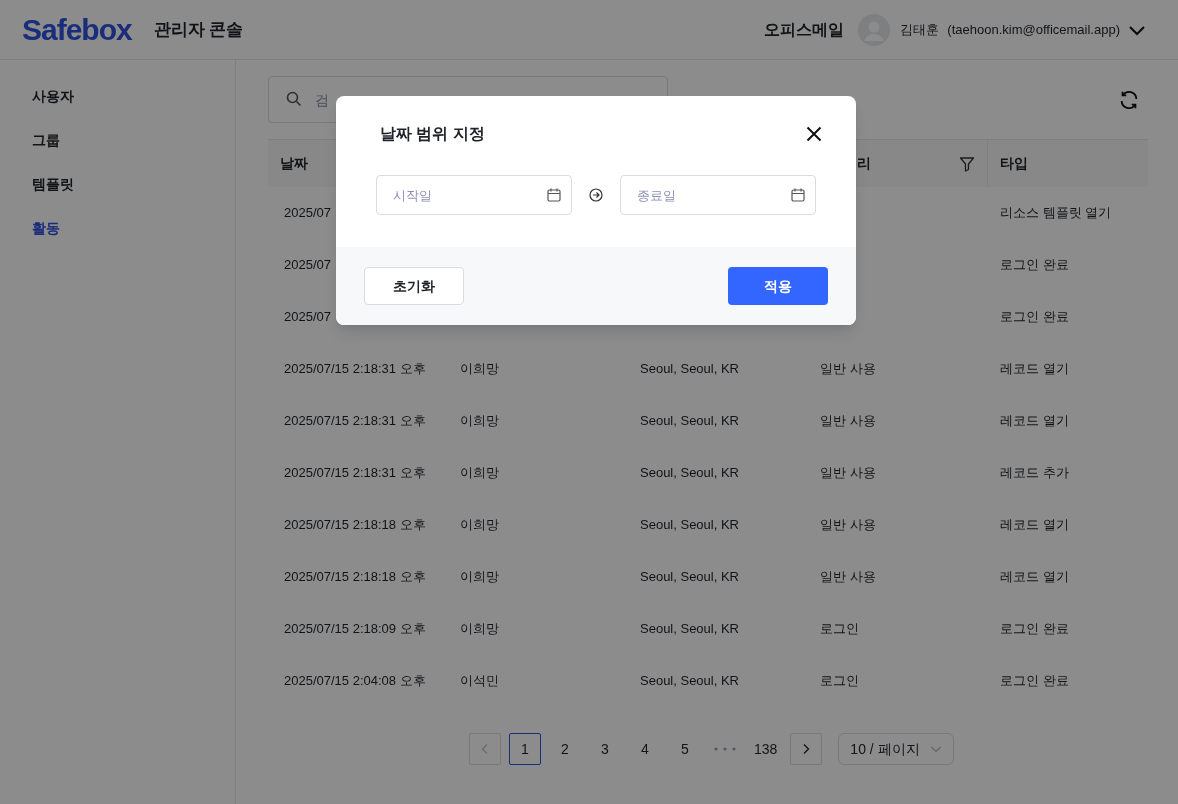 The width and height of the screenshot is (1178, 804). What do you see at coordinates (53, 184) in the screenshot?
I see `sidebar-item: 템플릿` at bounding box center [53, 184].